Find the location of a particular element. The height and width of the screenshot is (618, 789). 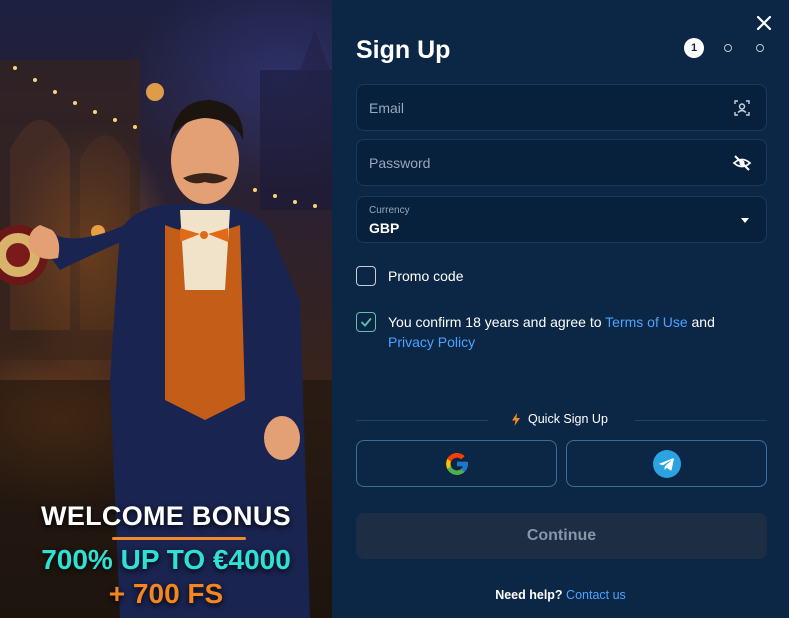

consent-checkbox is located at coordinates (366, 322).